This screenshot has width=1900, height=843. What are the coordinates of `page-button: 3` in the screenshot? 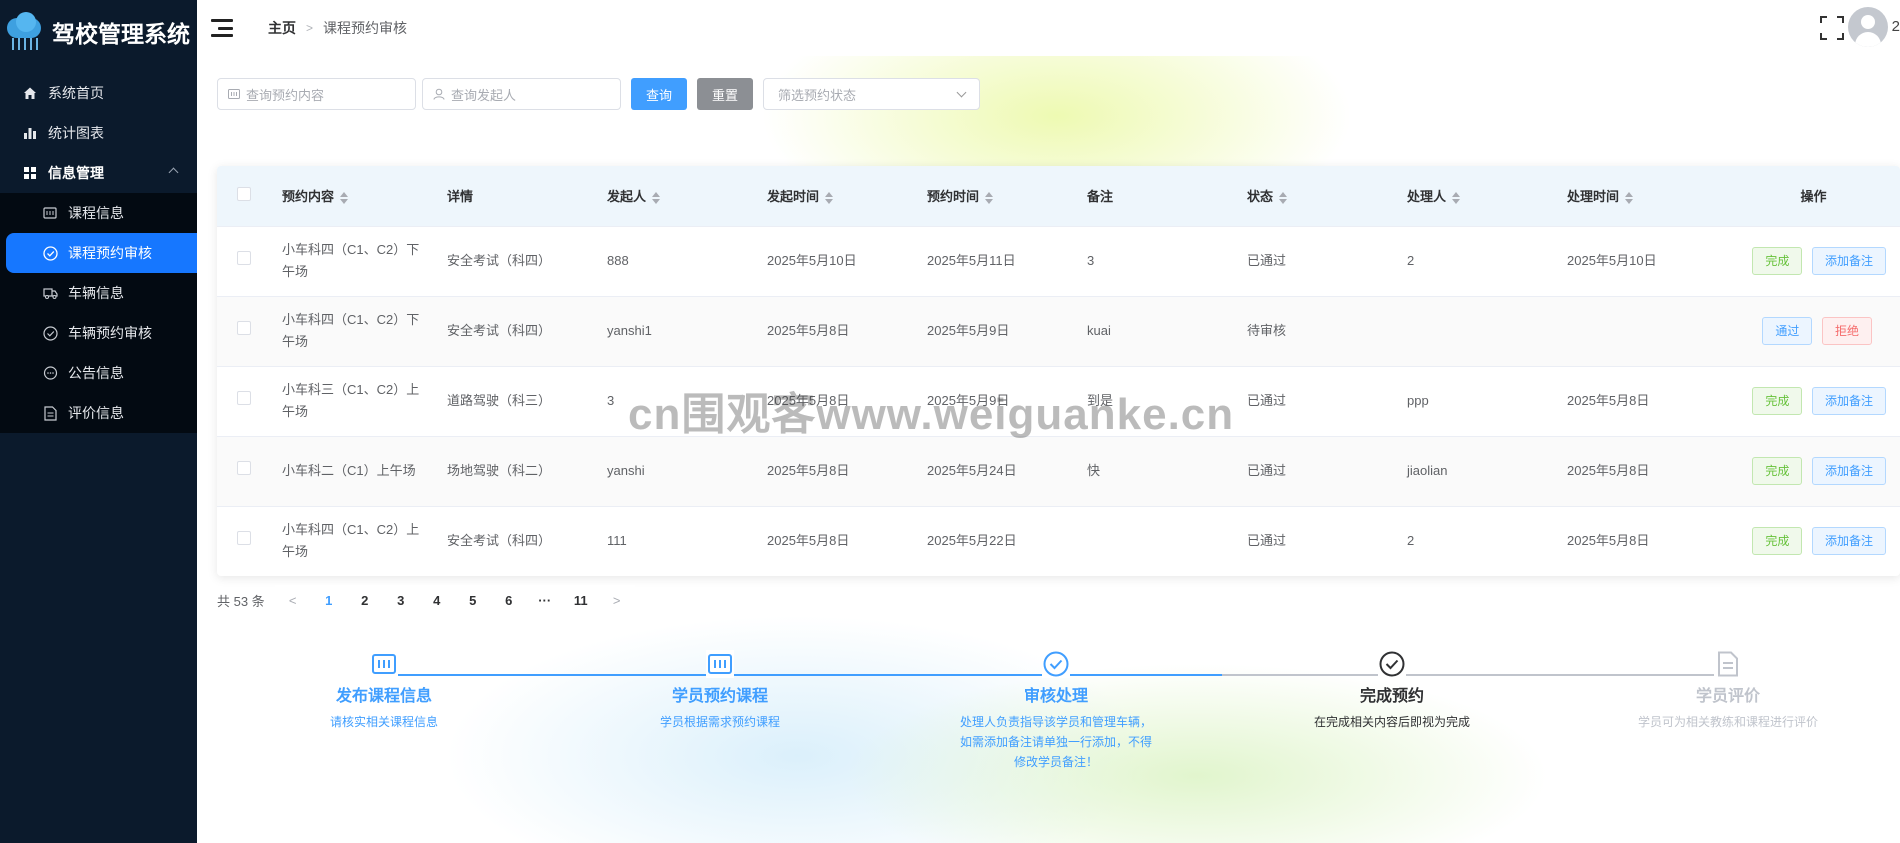 It's located at (401, 600).